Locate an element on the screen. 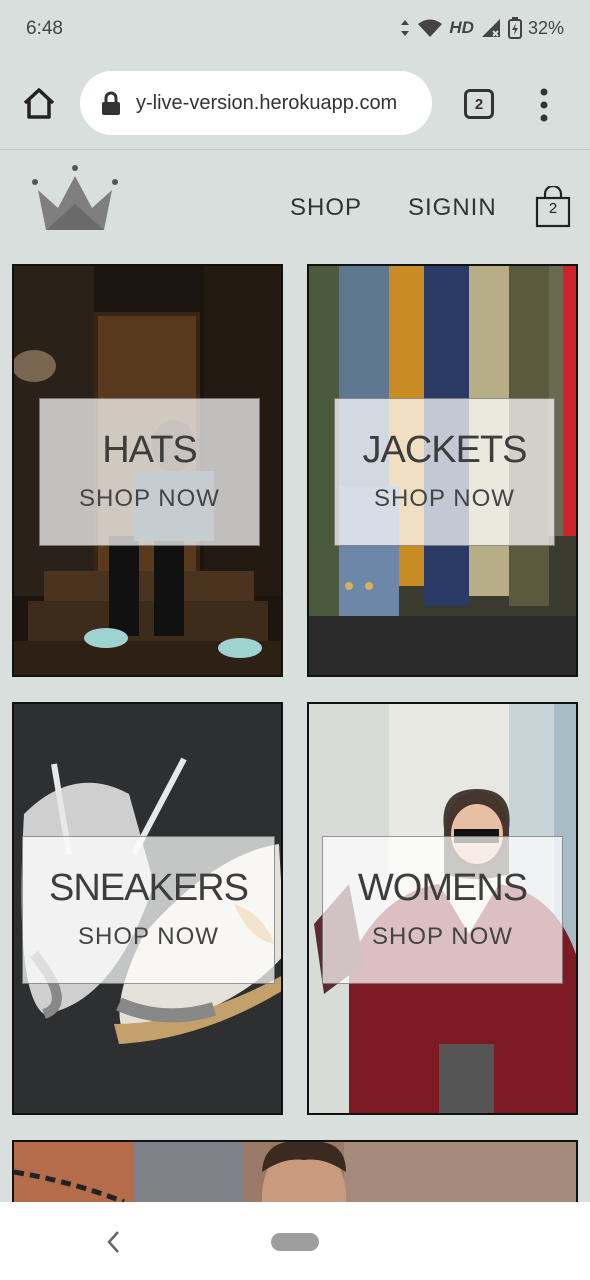  sneakers-label-box: SNEAKERS SHOP NOW is located at coordinates (148, 910).